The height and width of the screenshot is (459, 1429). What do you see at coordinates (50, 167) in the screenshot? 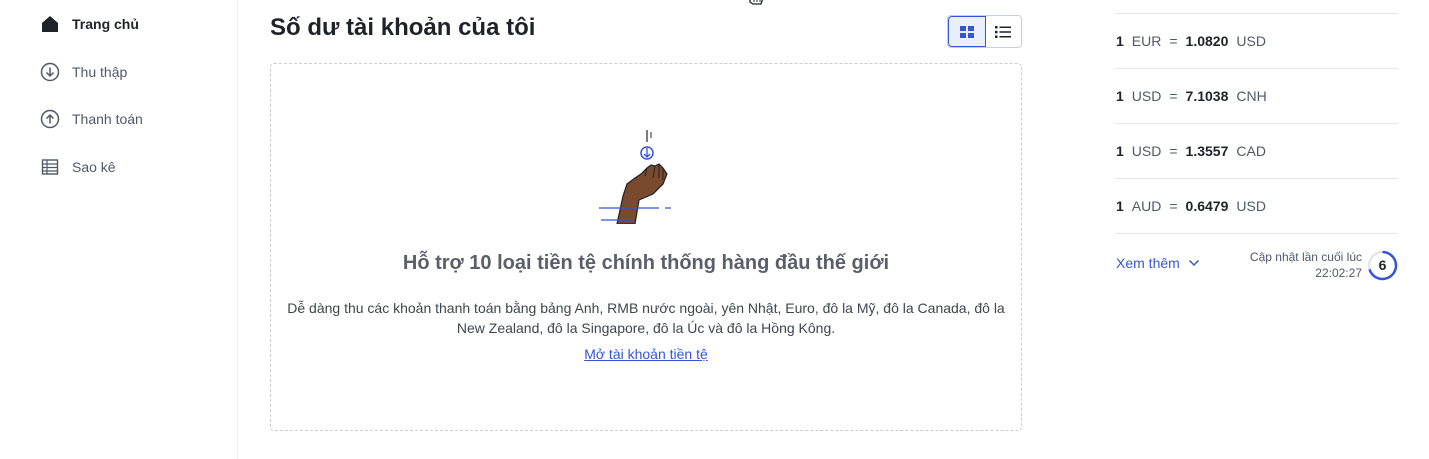
I see `table-icon` at bounding box center [50, 167].